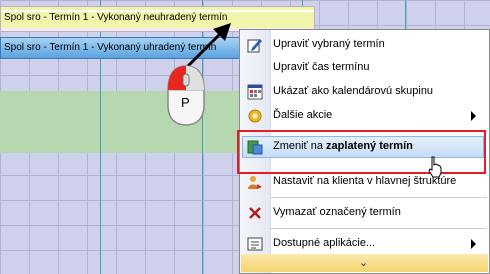 The image size is (490, 274). What do you see at coordinates (364, 182) in the screenshot?
I see `menu-item-set-client: Nastaviť na klienta v hlavnej štruktúre` at bounding box center [364, 182].